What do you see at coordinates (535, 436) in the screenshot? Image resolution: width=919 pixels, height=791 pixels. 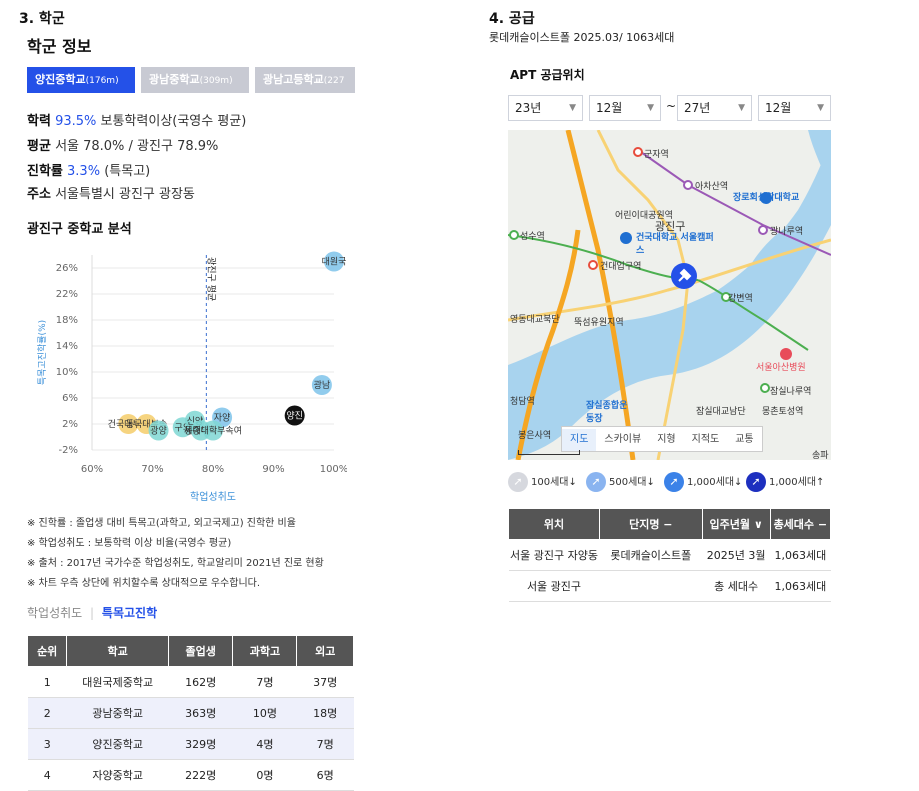 I see `map-label: 봉은사역` at bounding box center [535, 436].